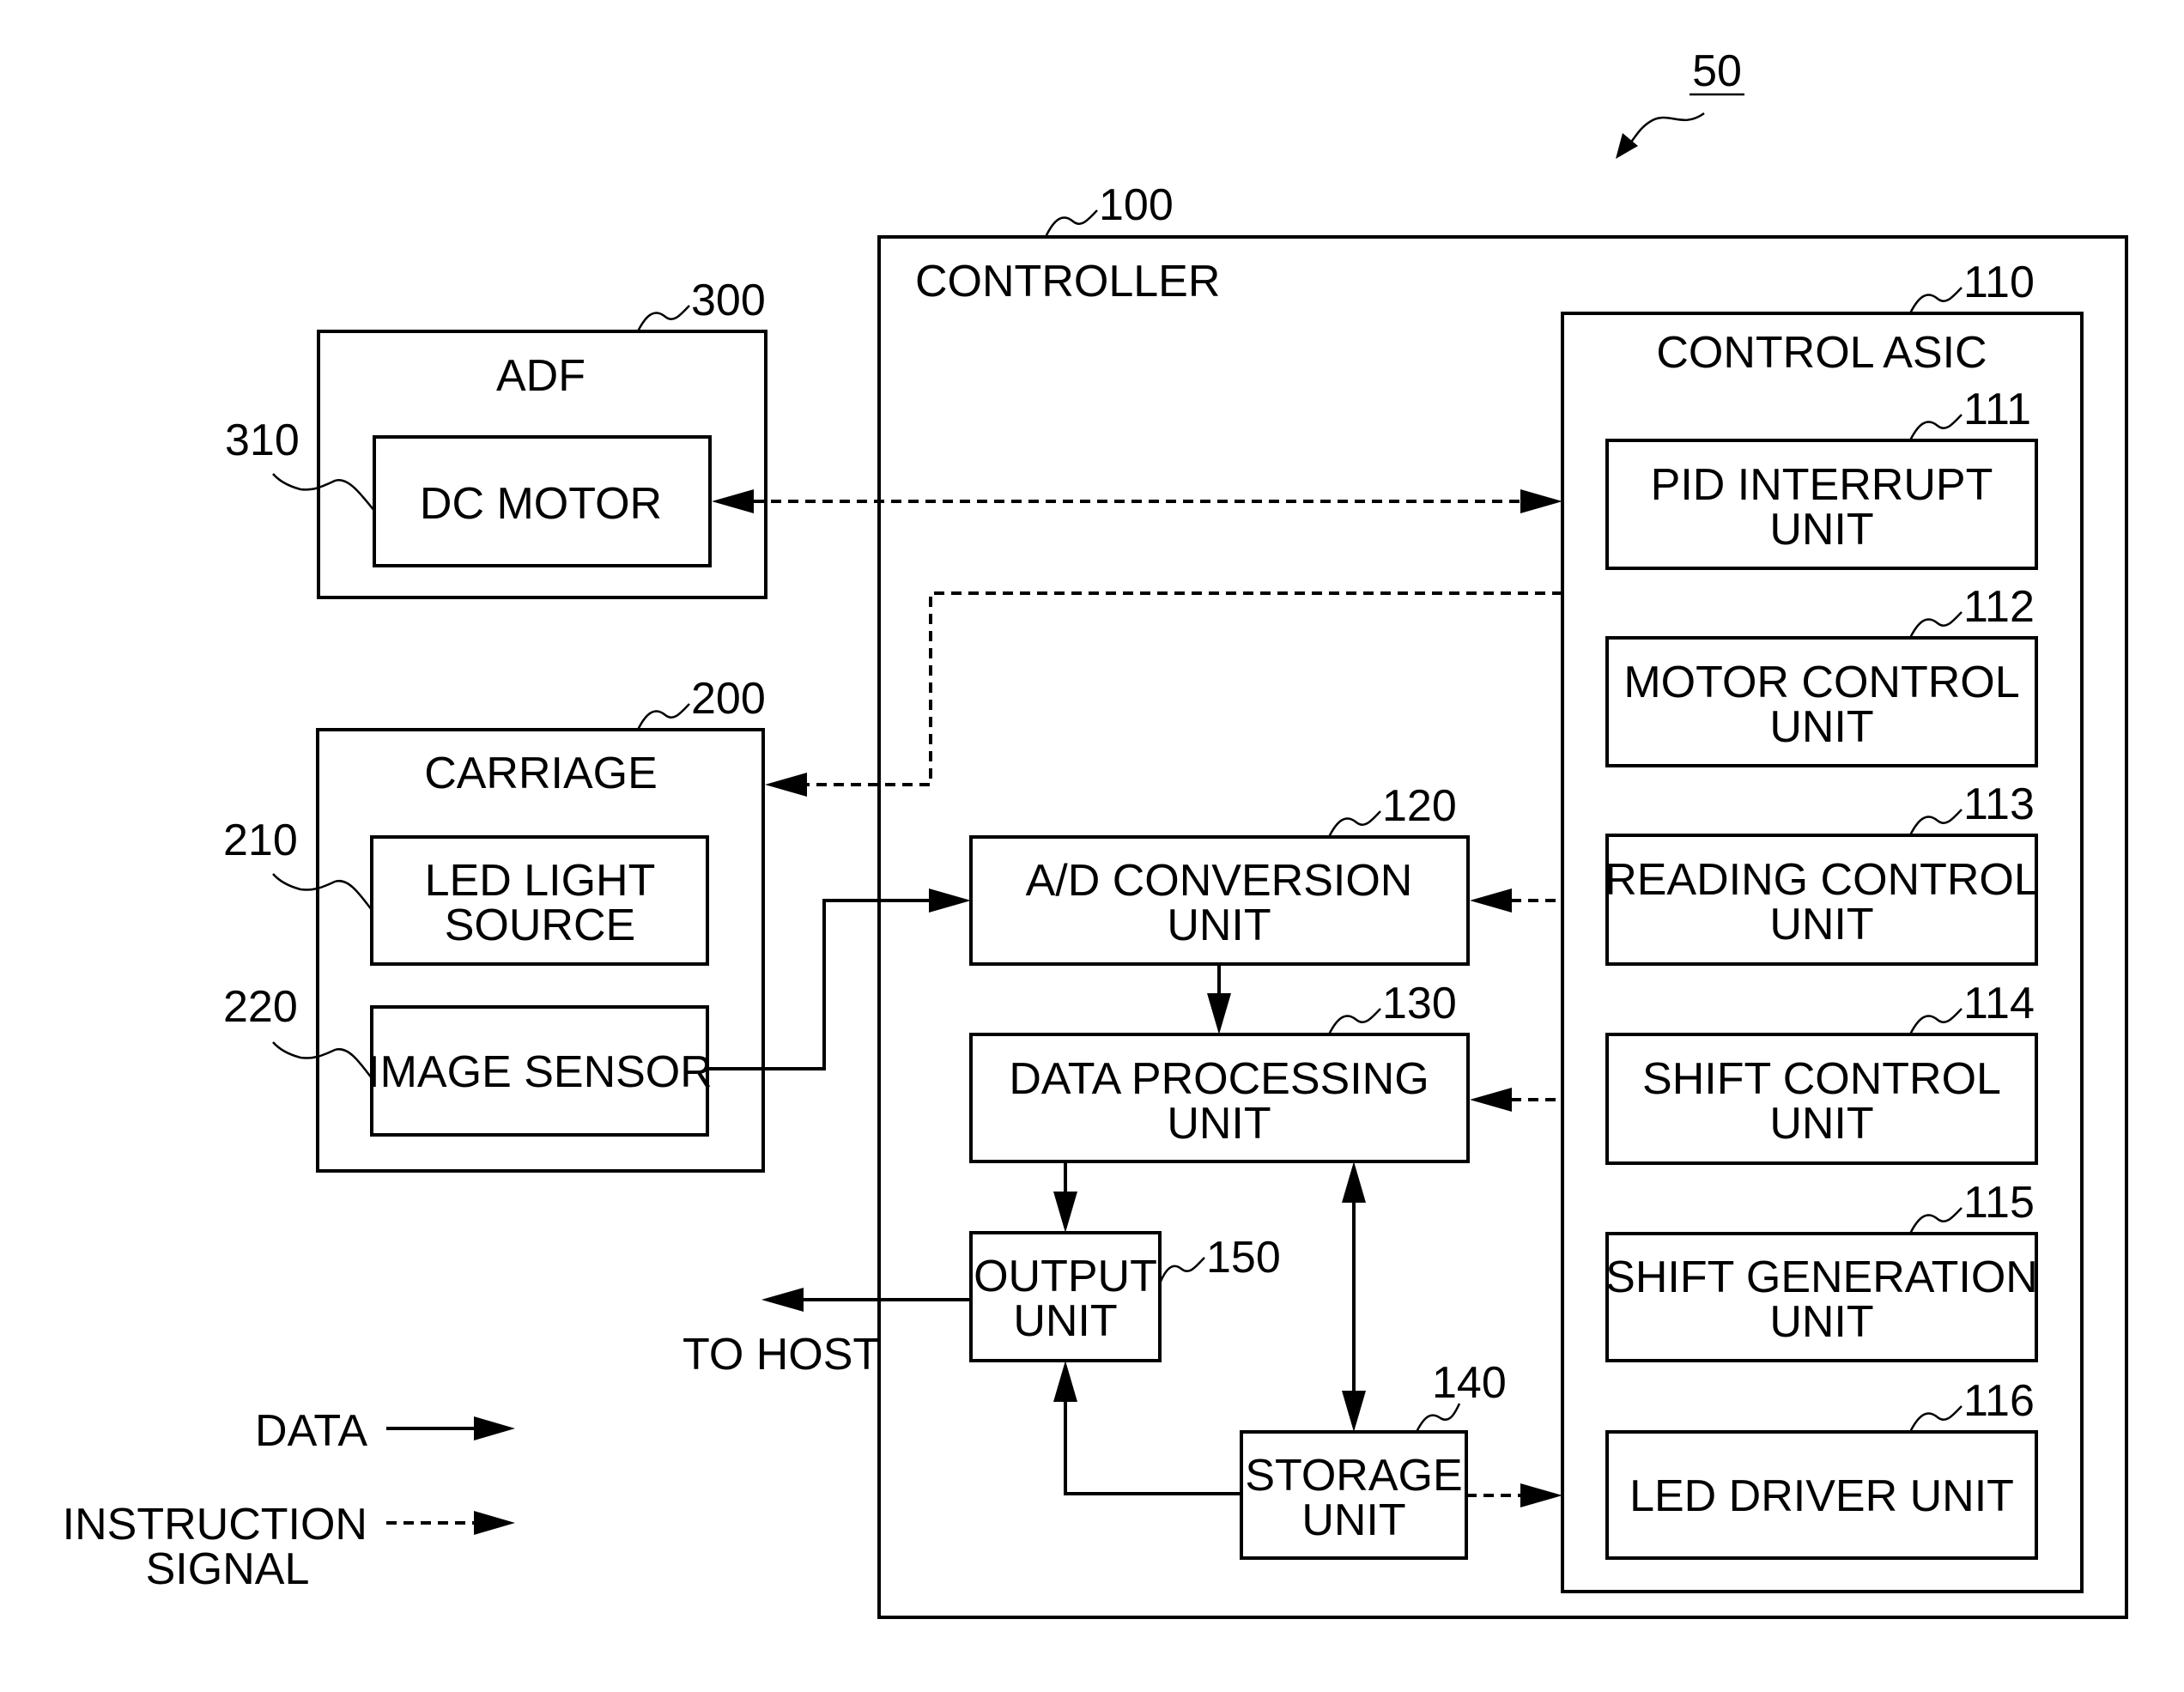 The width and height of the screenshot is (2184, 1692). I want to click on output-unit: OUTPUT UNIT 150, so click(1125, 1297).